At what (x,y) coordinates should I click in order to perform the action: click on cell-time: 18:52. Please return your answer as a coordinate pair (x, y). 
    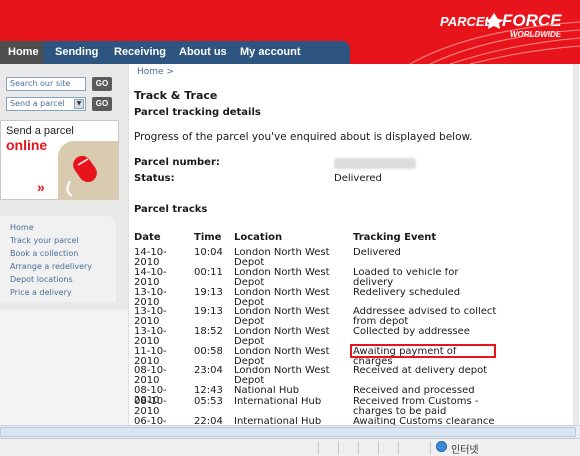
    Looking at the image, I should click on (208, 332).